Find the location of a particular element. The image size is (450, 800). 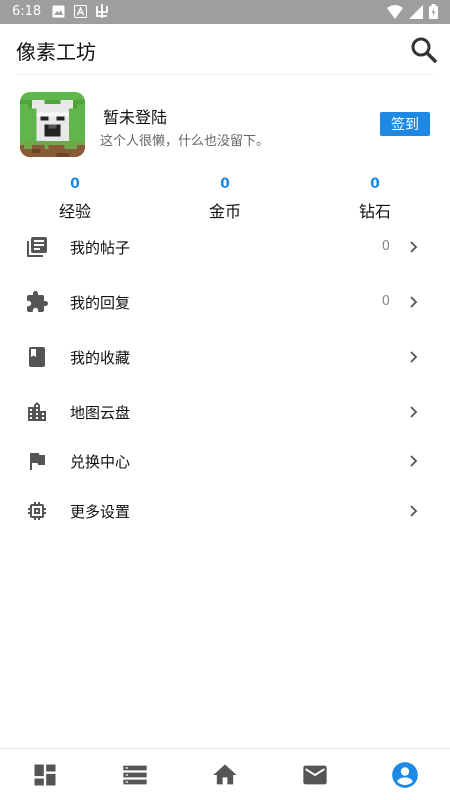

menu-label-favorites: 我的收藏 is located at coordinates (100, 358).